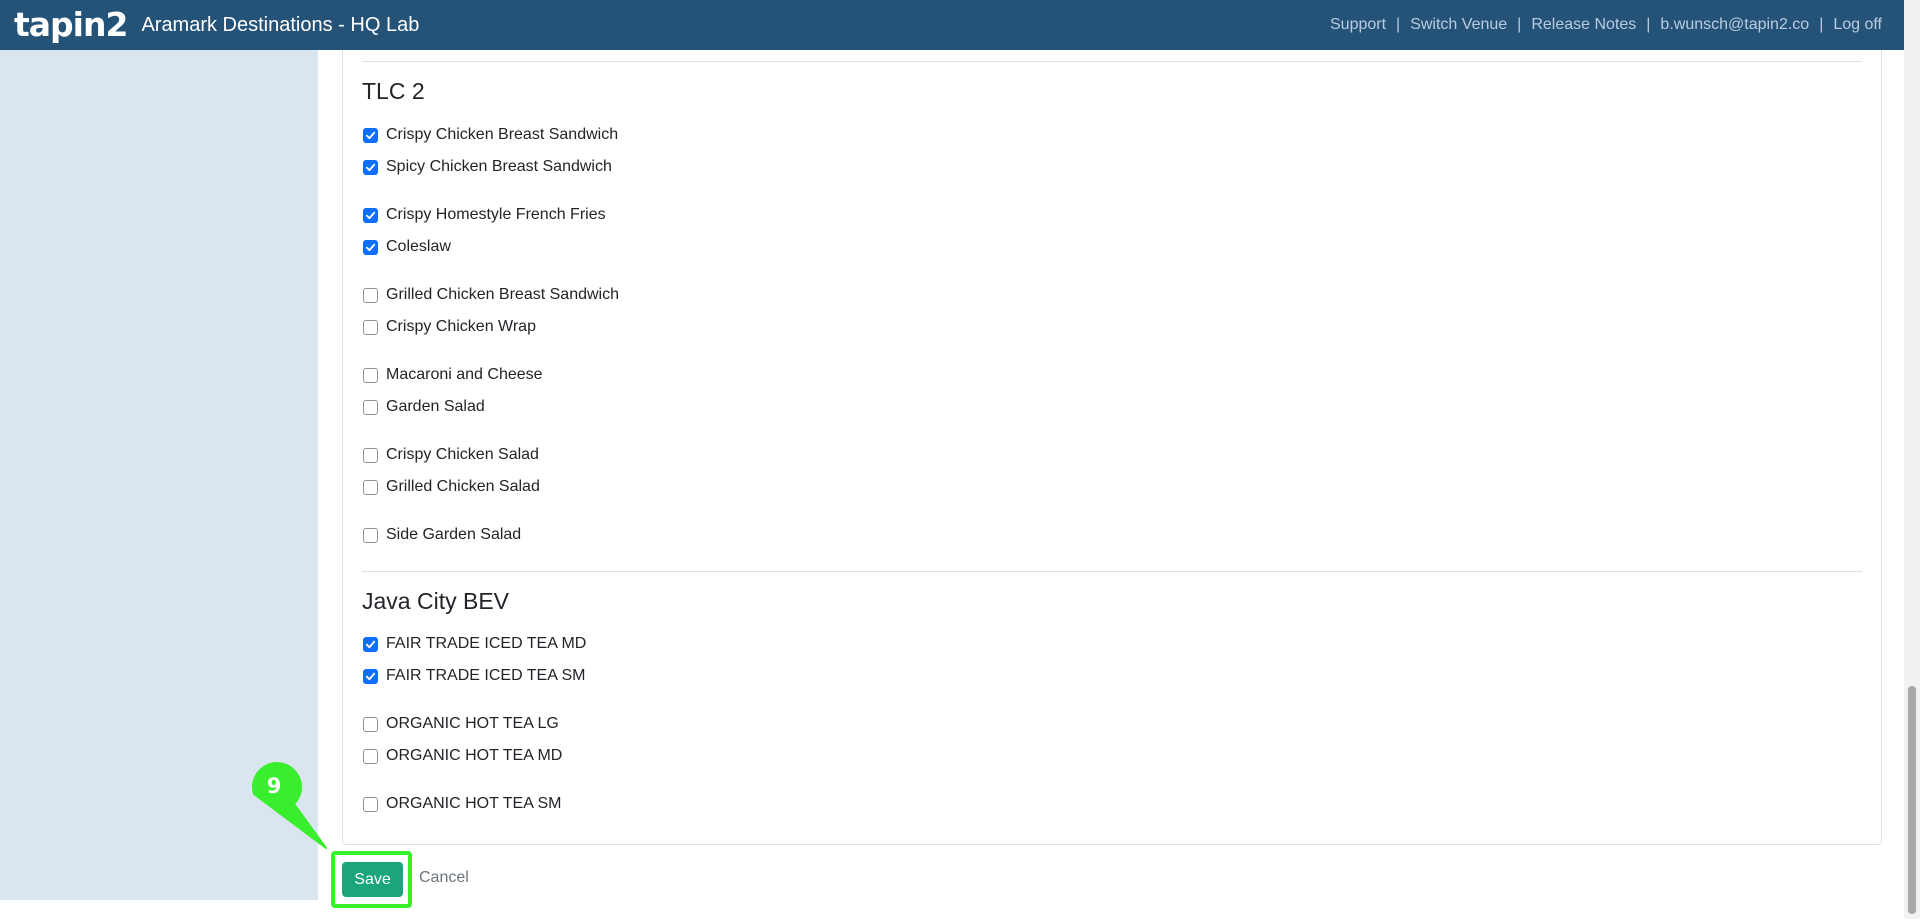  I want to click on item-fair-trade-iced-tea-sm: FAIR TRADE ICED TEA SM, so click(474, 676).